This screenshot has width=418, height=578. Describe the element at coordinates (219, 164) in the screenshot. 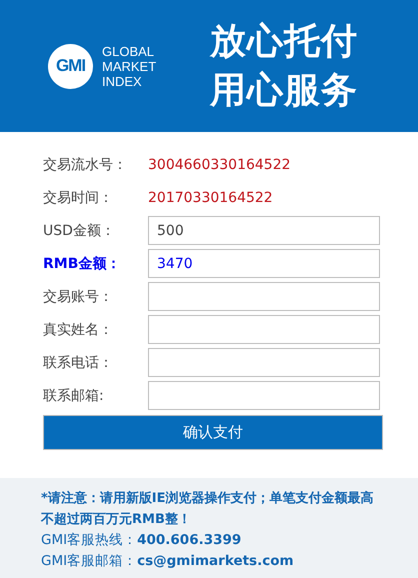

I see `field-value: 3004660330164522` at that location.